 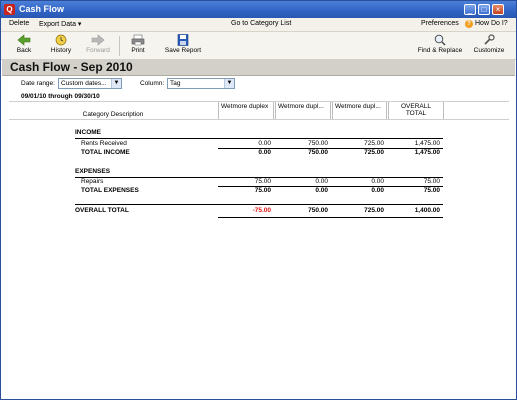 I want to click on window-title: Cash Flow, so click(x=42, y=9).